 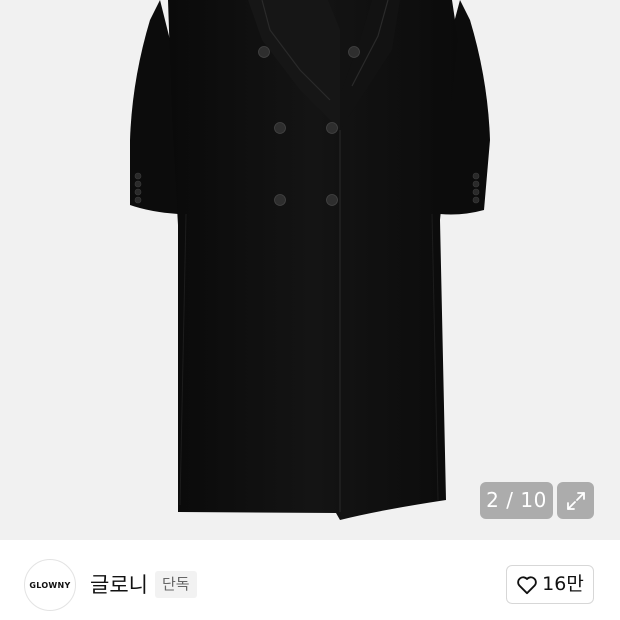 I want to click on heart-outline-icon, so click(x=527, y=584).